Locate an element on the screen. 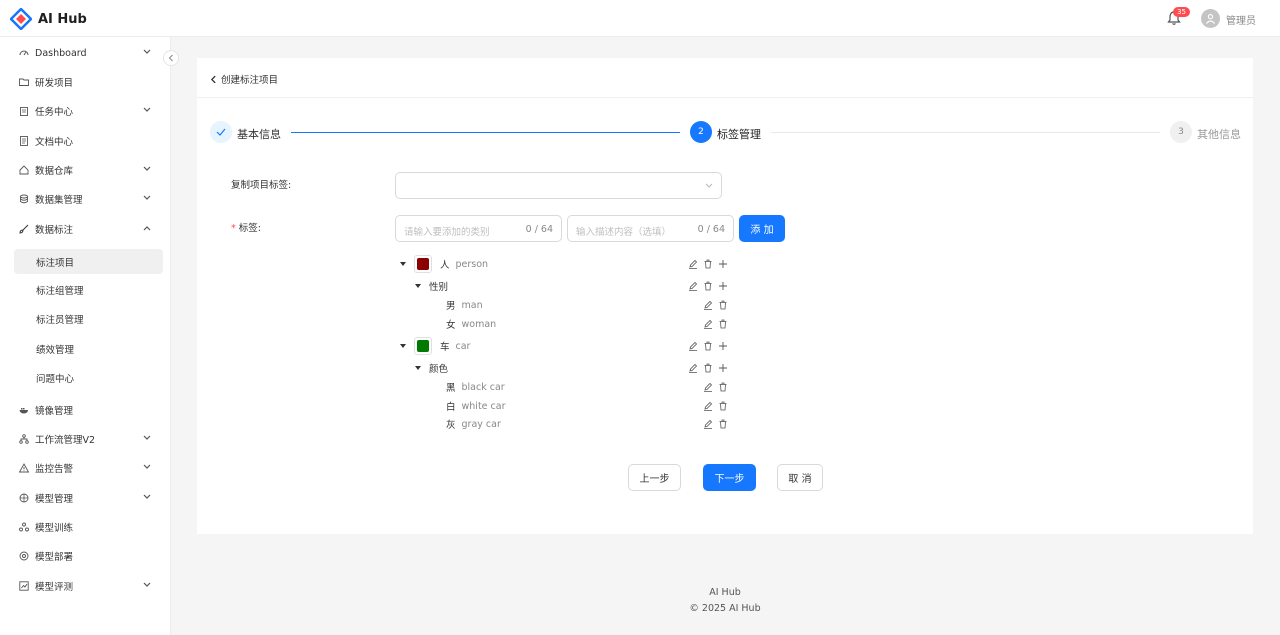 Image resolution: width=1280 pixels, height=635 pixels. node-name: 颜色 is located at coordinates (439, 369).